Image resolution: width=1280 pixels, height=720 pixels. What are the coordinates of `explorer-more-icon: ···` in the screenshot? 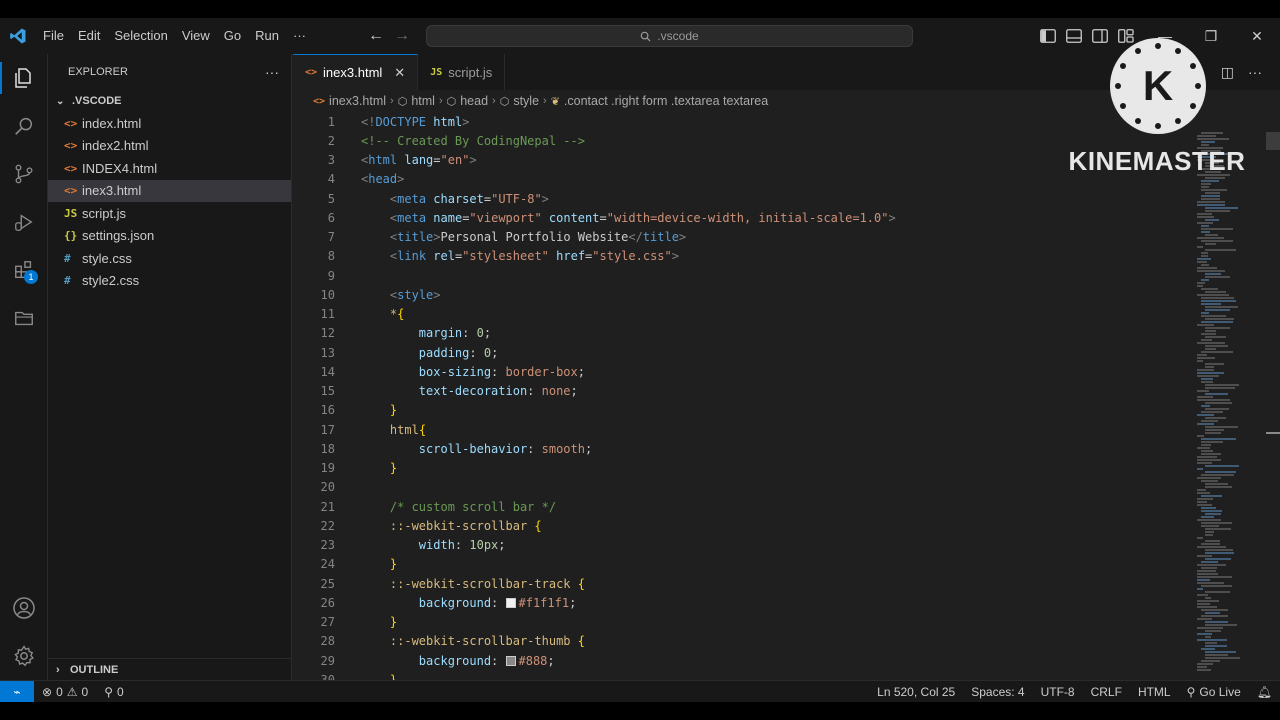 It's located at (272, 72).